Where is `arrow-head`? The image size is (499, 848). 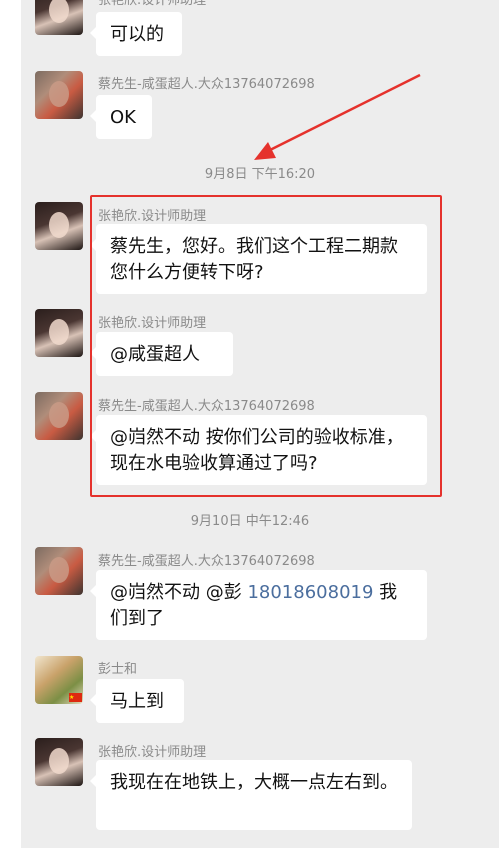 arrow-head is located at coordinates (265, 151).